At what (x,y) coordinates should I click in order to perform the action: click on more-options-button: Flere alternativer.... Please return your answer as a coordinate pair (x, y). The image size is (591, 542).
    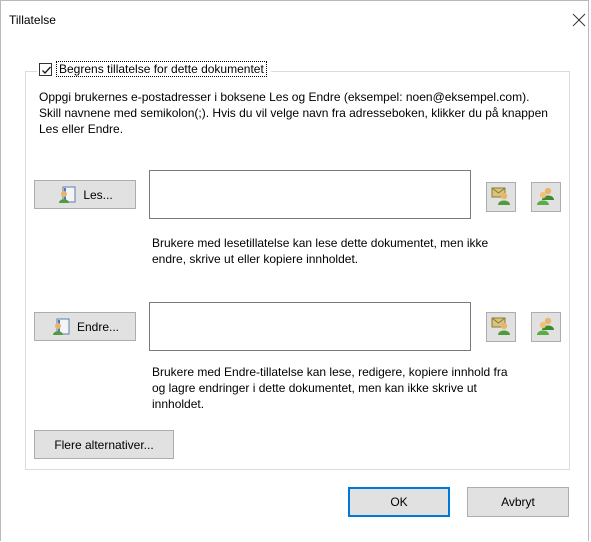
    Looking at the image, I should click on (104, 444).